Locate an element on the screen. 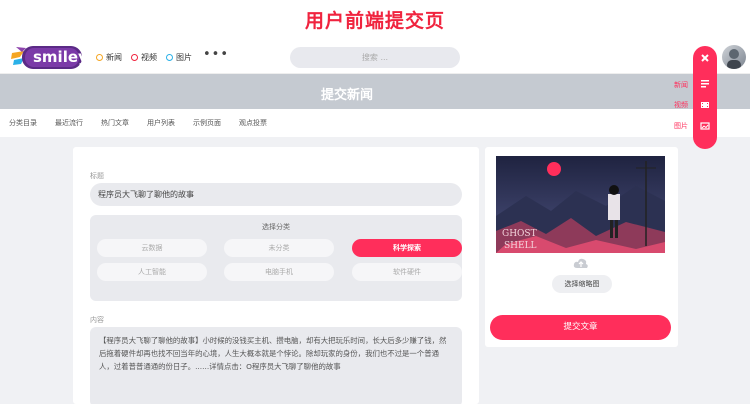 This screenshot has width=750, height=404. thumbnail-image: GHOST SHELL is located at coordinates (580, 204).